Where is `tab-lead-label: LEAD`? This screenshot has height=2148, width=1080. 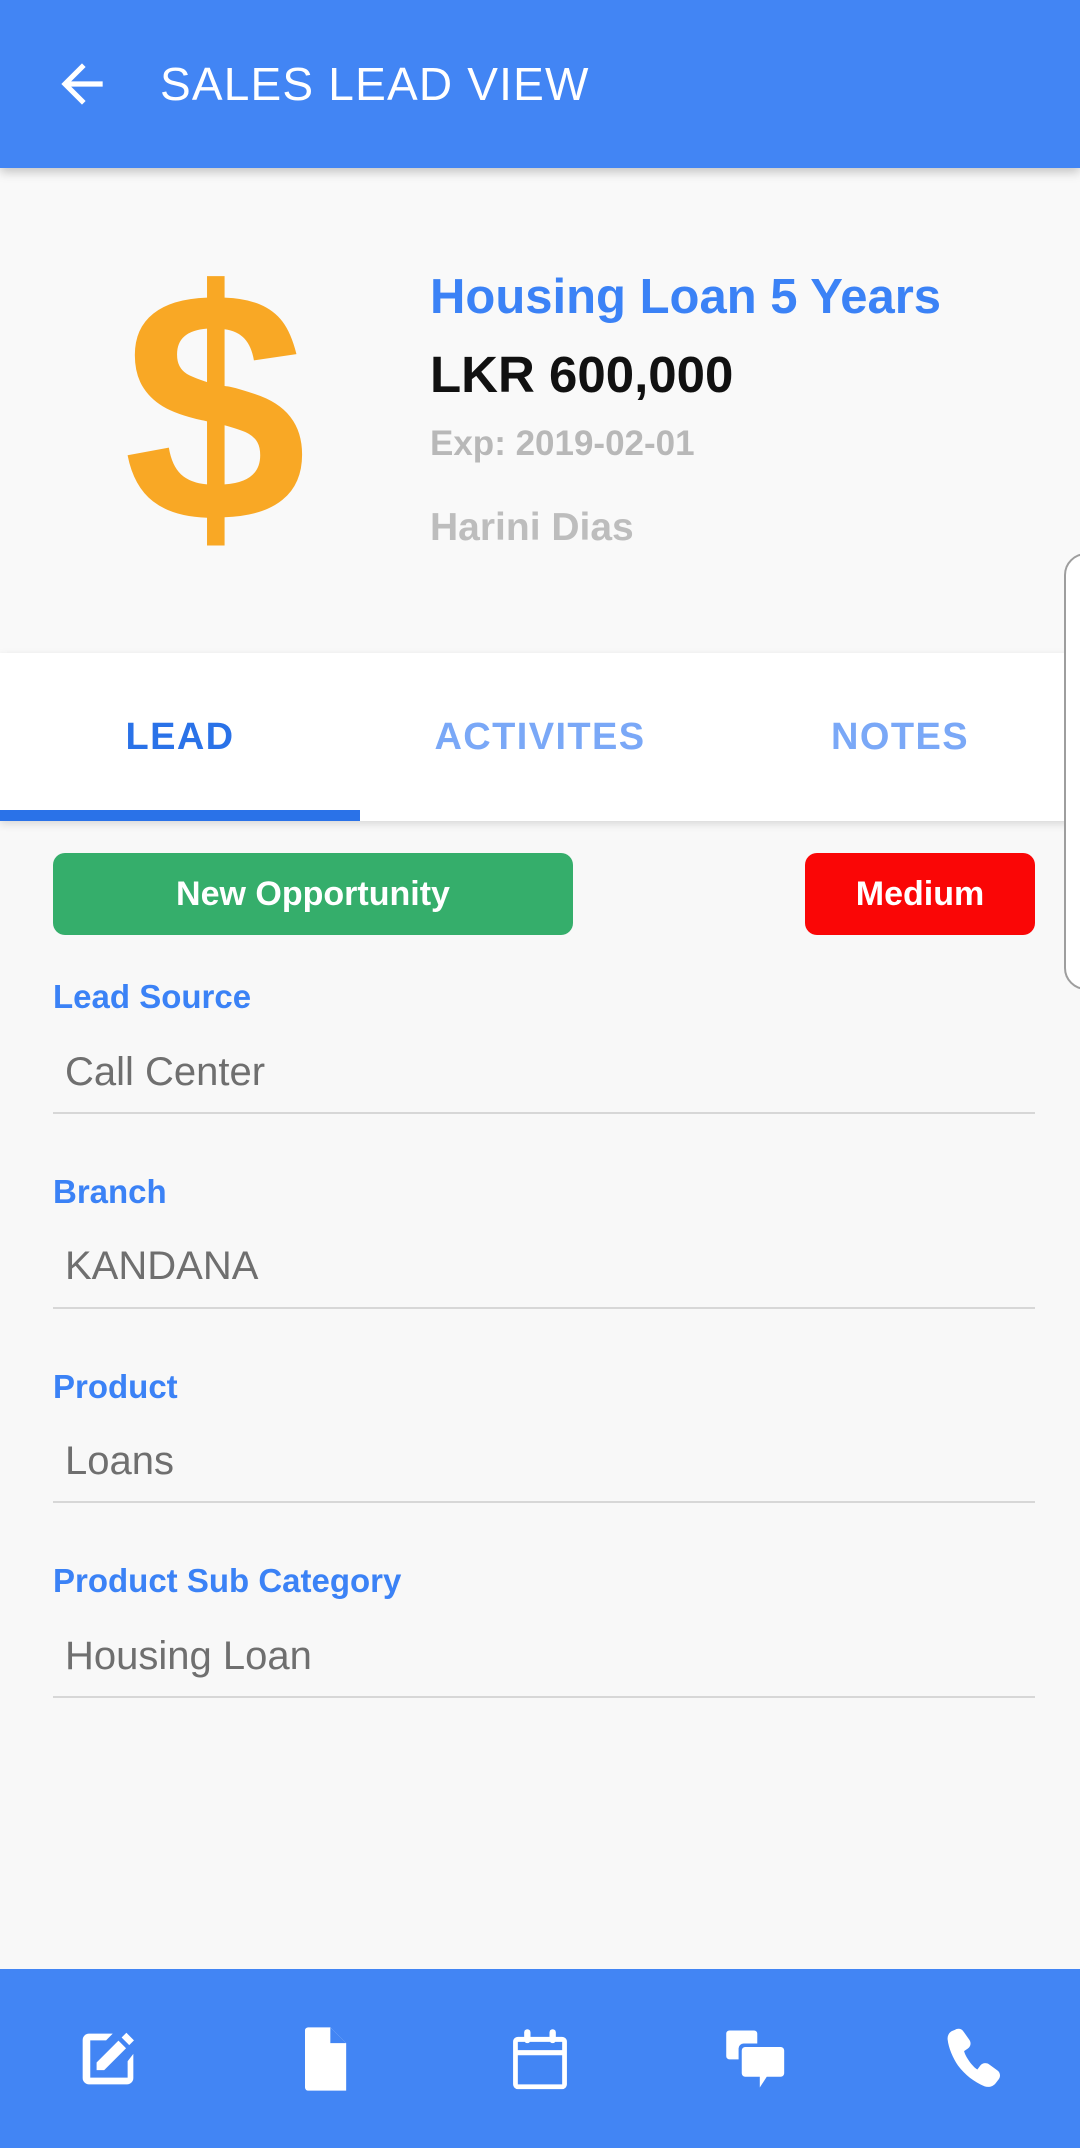
tab-lead-label: LEAD is located at coordinates (180, 736).